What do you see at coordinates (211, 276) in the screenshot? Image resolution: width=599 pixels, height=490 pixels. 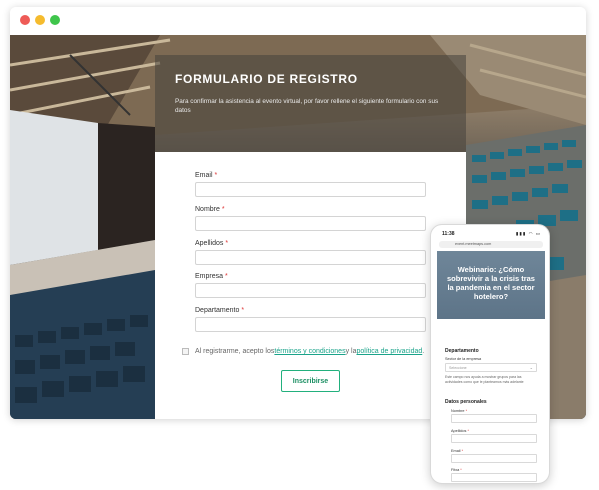 I see `empresa-label: Empresa *` at bounding box center [211, 276].